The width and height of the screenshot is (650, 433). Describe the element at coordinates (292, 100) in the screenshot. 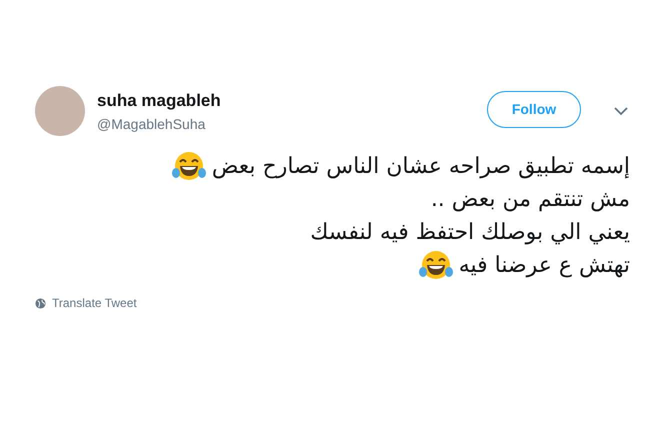

I see `author-name: suha magableh` at that location.